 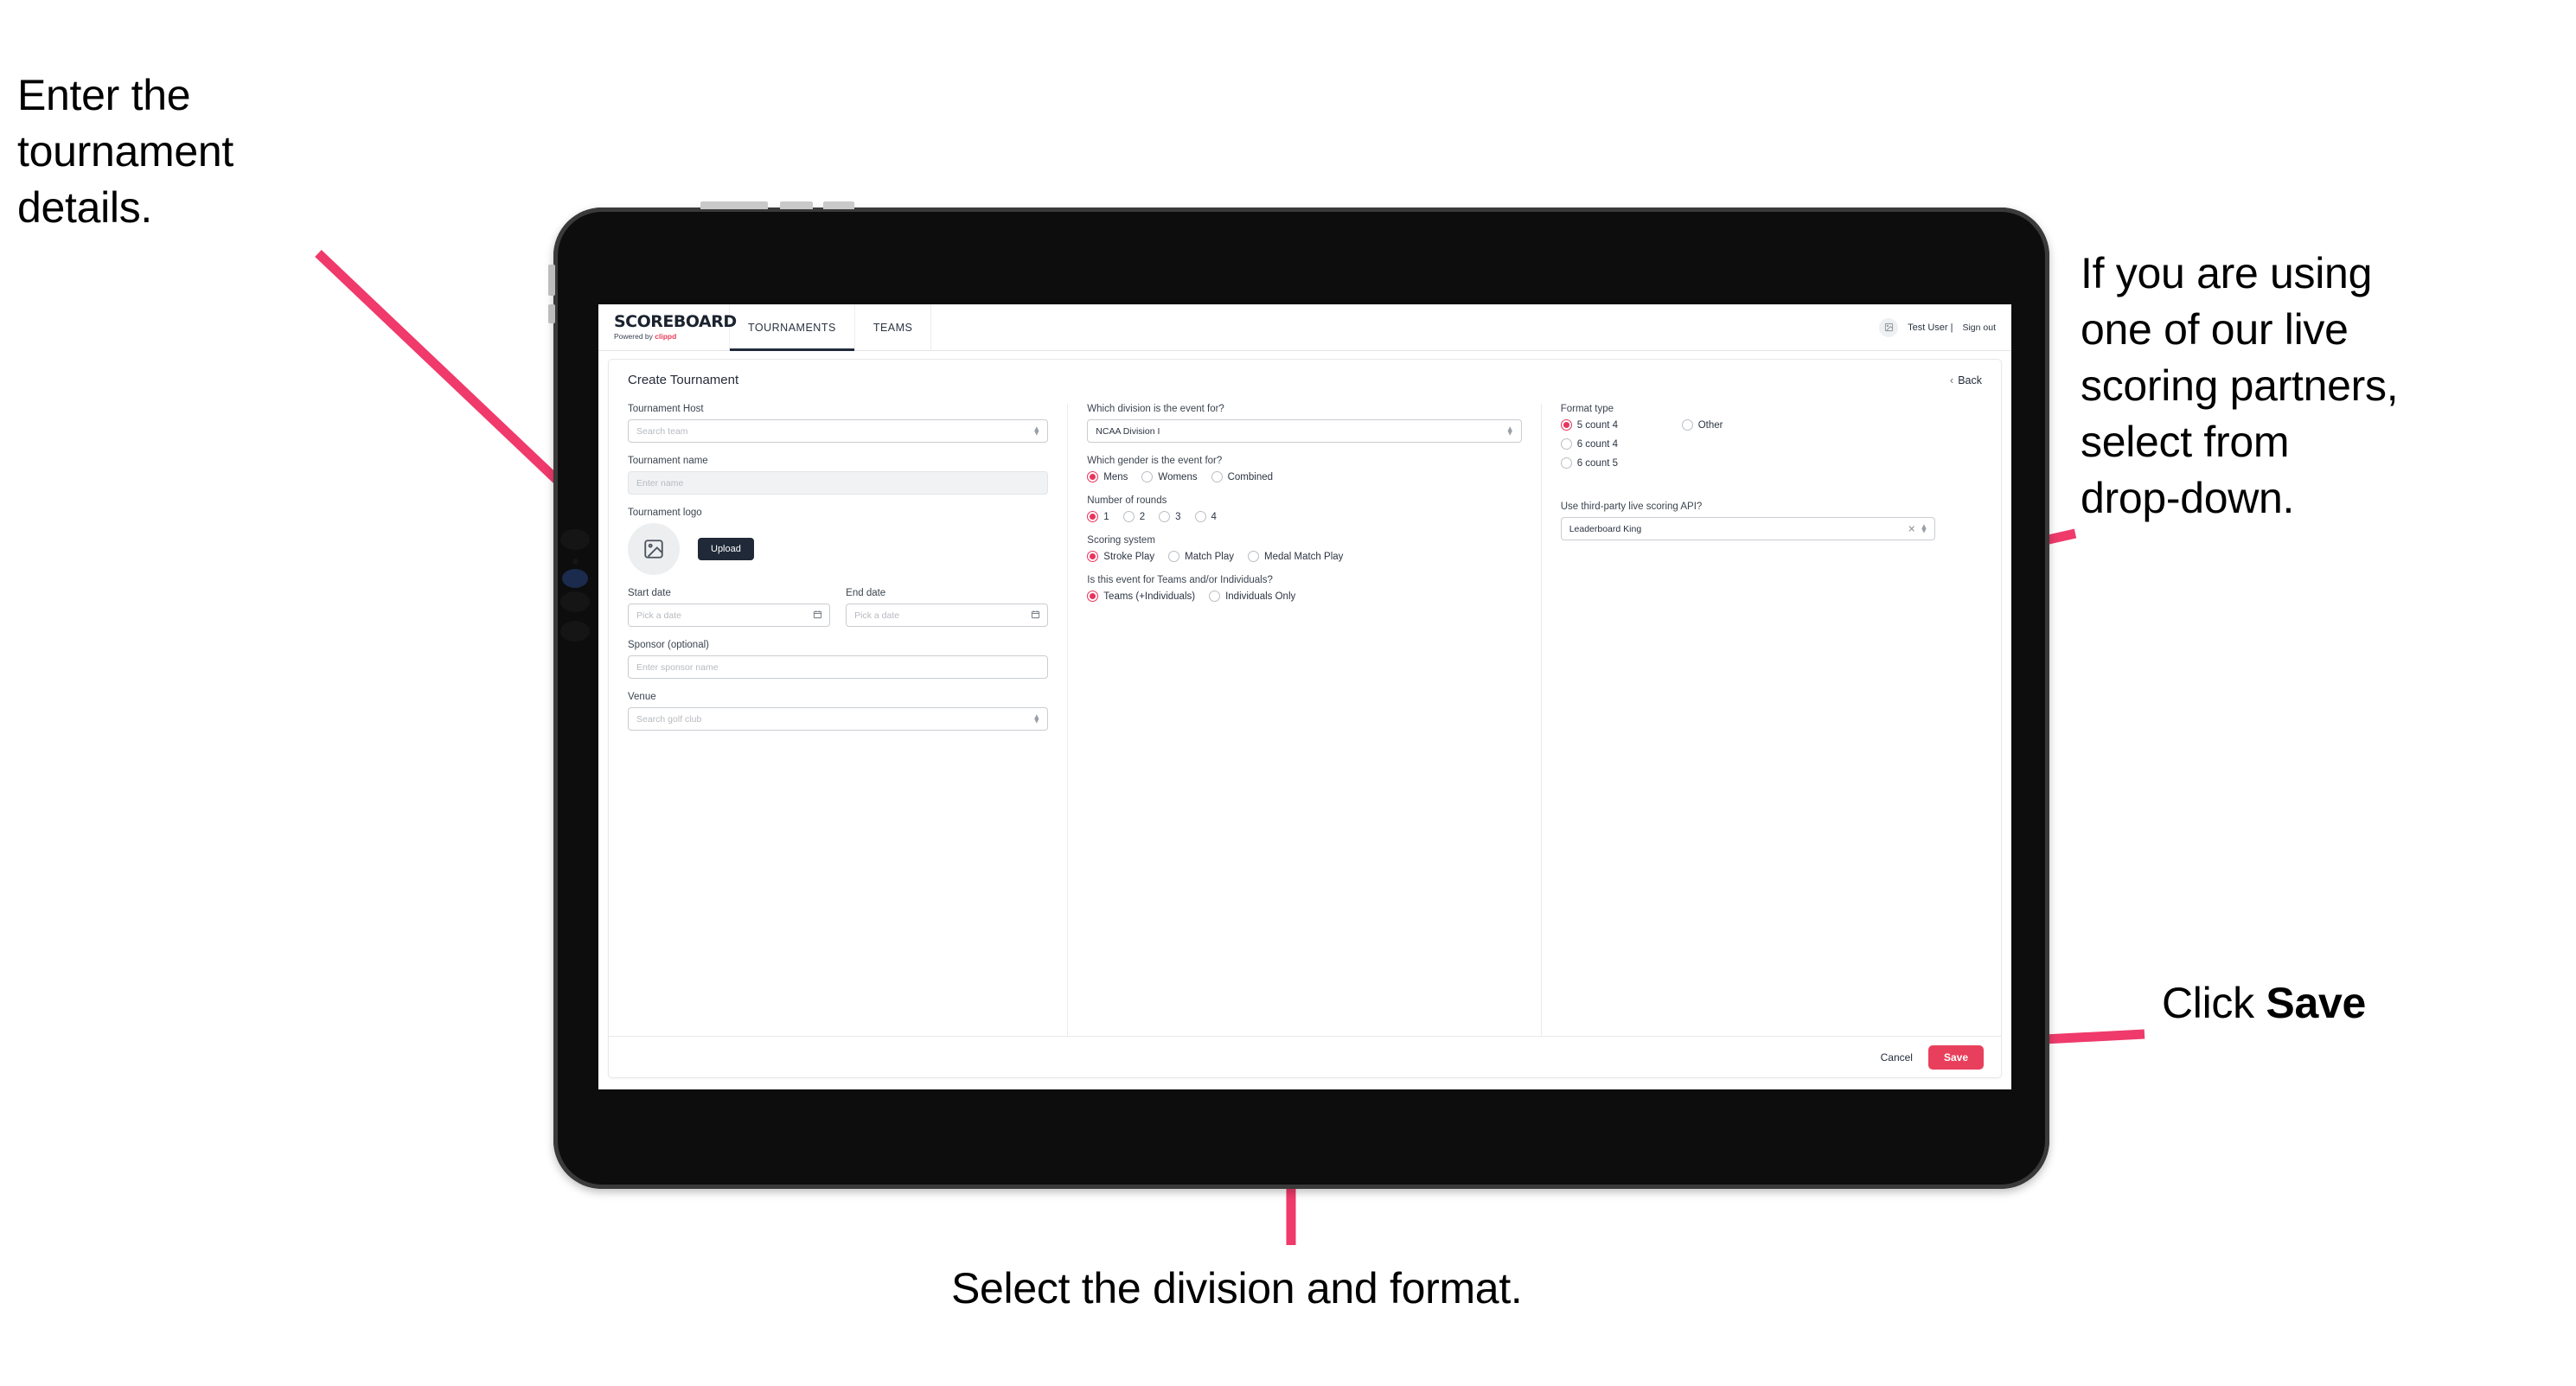 What do you see at coordinates (1209, 556) in the screenshot?
I see `scoring-option-match-play-label: Match Play` at bounding box center [1209, 556].